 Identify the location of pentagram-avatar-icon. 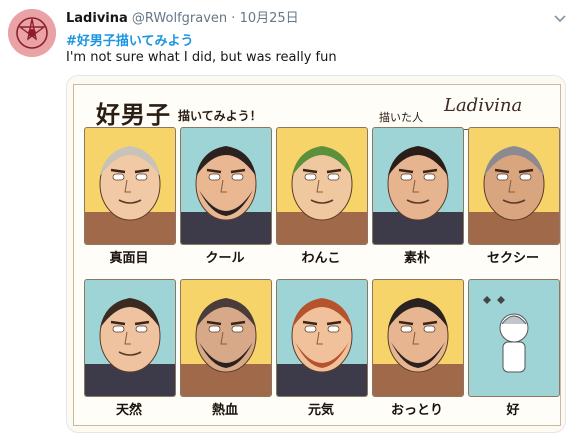
(32, 33).